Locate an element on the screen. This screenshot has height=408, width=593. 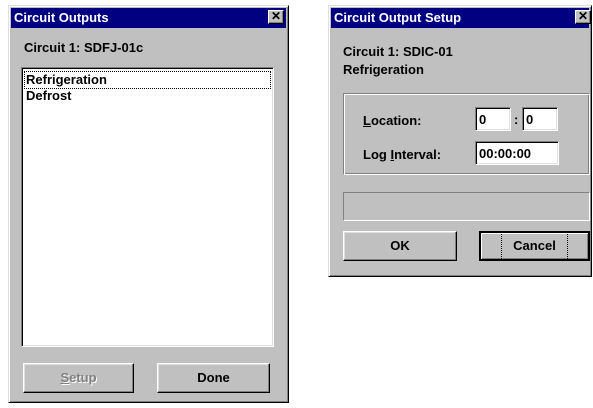
cancel-button-label: Cancel is located at coordinates (534, 246).